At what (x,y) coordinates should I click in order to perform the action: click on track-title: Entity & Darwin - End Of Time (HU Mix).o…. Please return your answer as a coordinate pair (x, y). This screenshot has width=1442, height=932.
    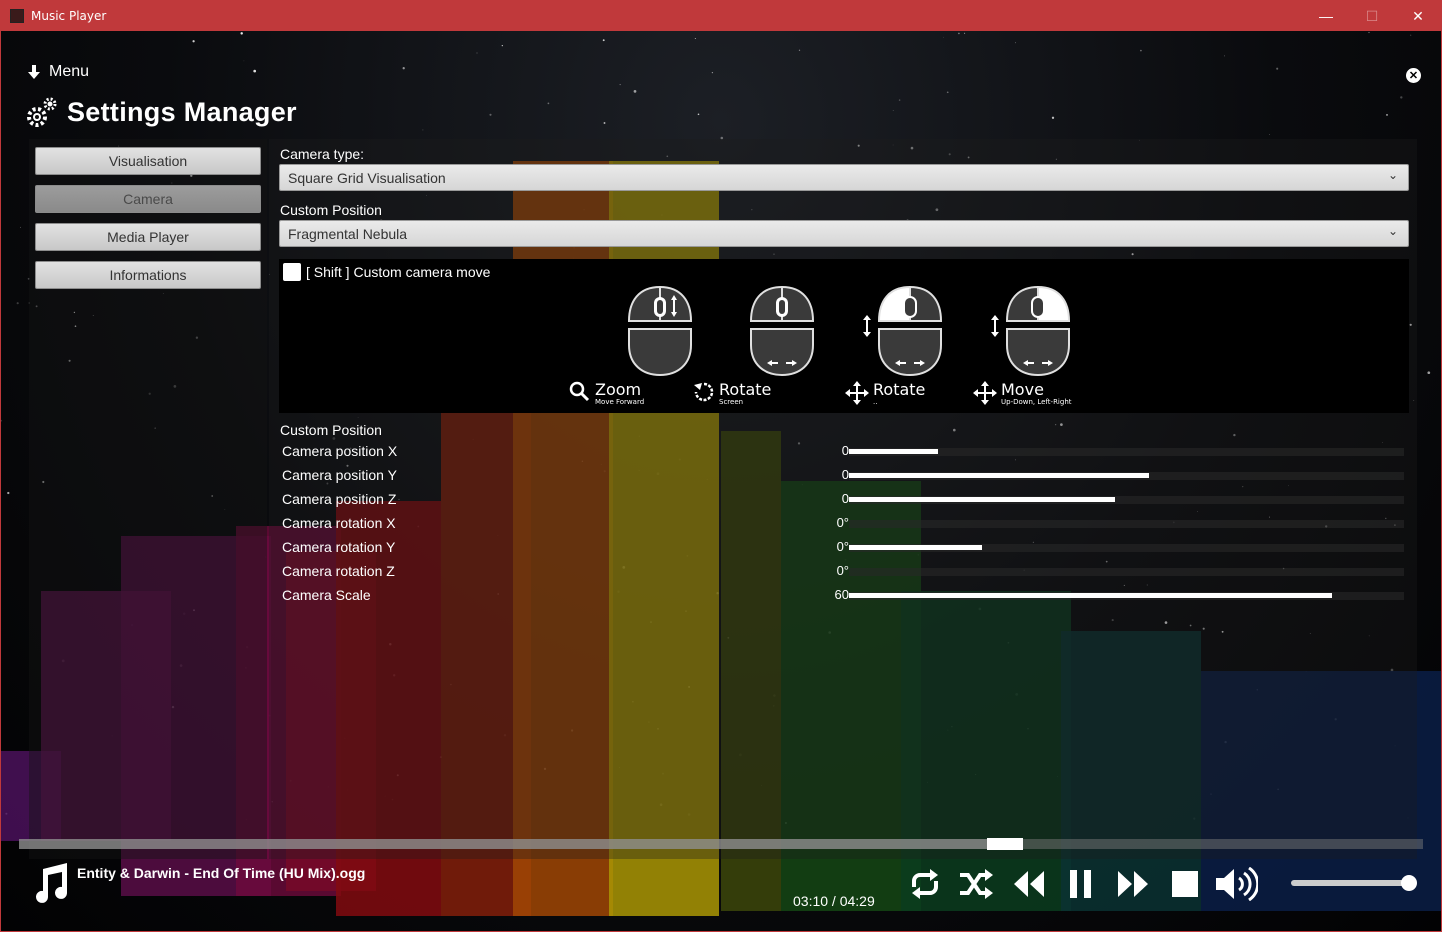
    Looking at the image, I should click on (221, 873).